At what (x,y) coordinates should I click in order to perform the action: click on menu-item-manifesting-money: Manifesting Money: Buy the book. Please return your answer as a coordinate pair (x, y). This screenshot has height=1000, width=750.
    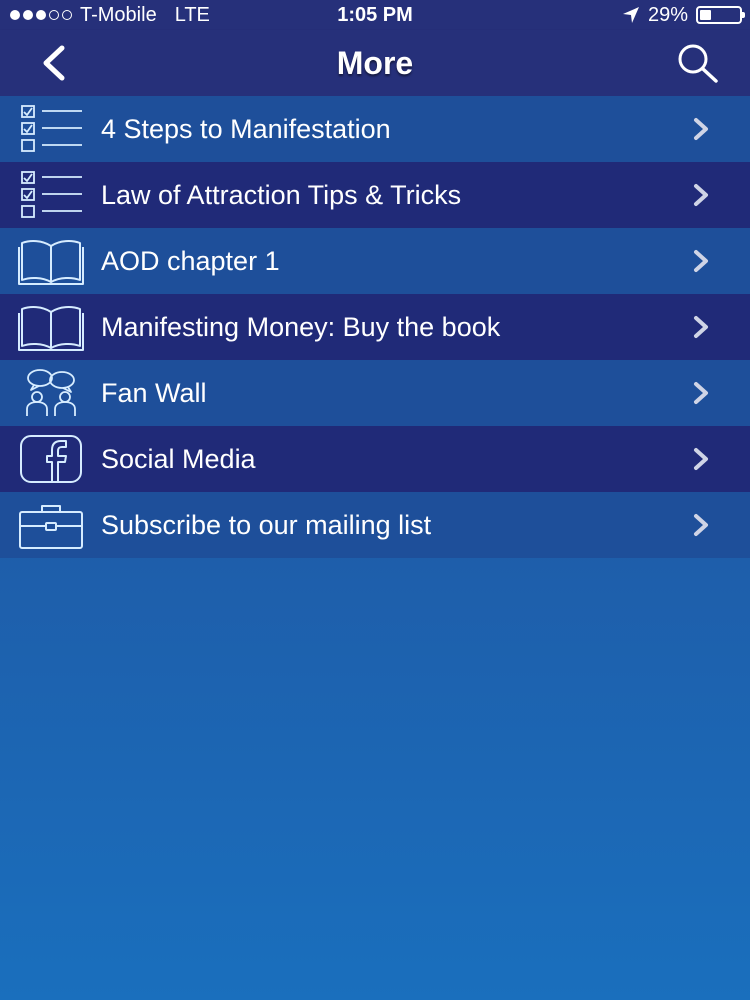
    Looking at the image, I should click on (375, 327).